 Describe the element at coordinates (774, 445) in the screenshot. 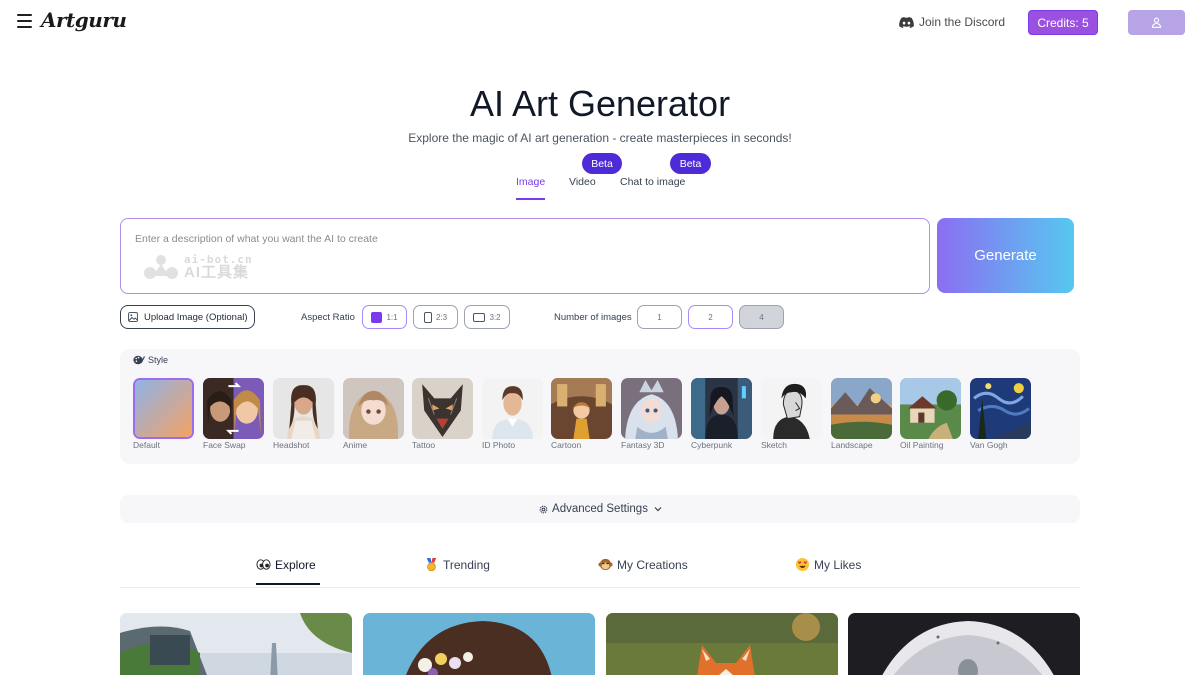

I see `style-name: Sketch` at that location.